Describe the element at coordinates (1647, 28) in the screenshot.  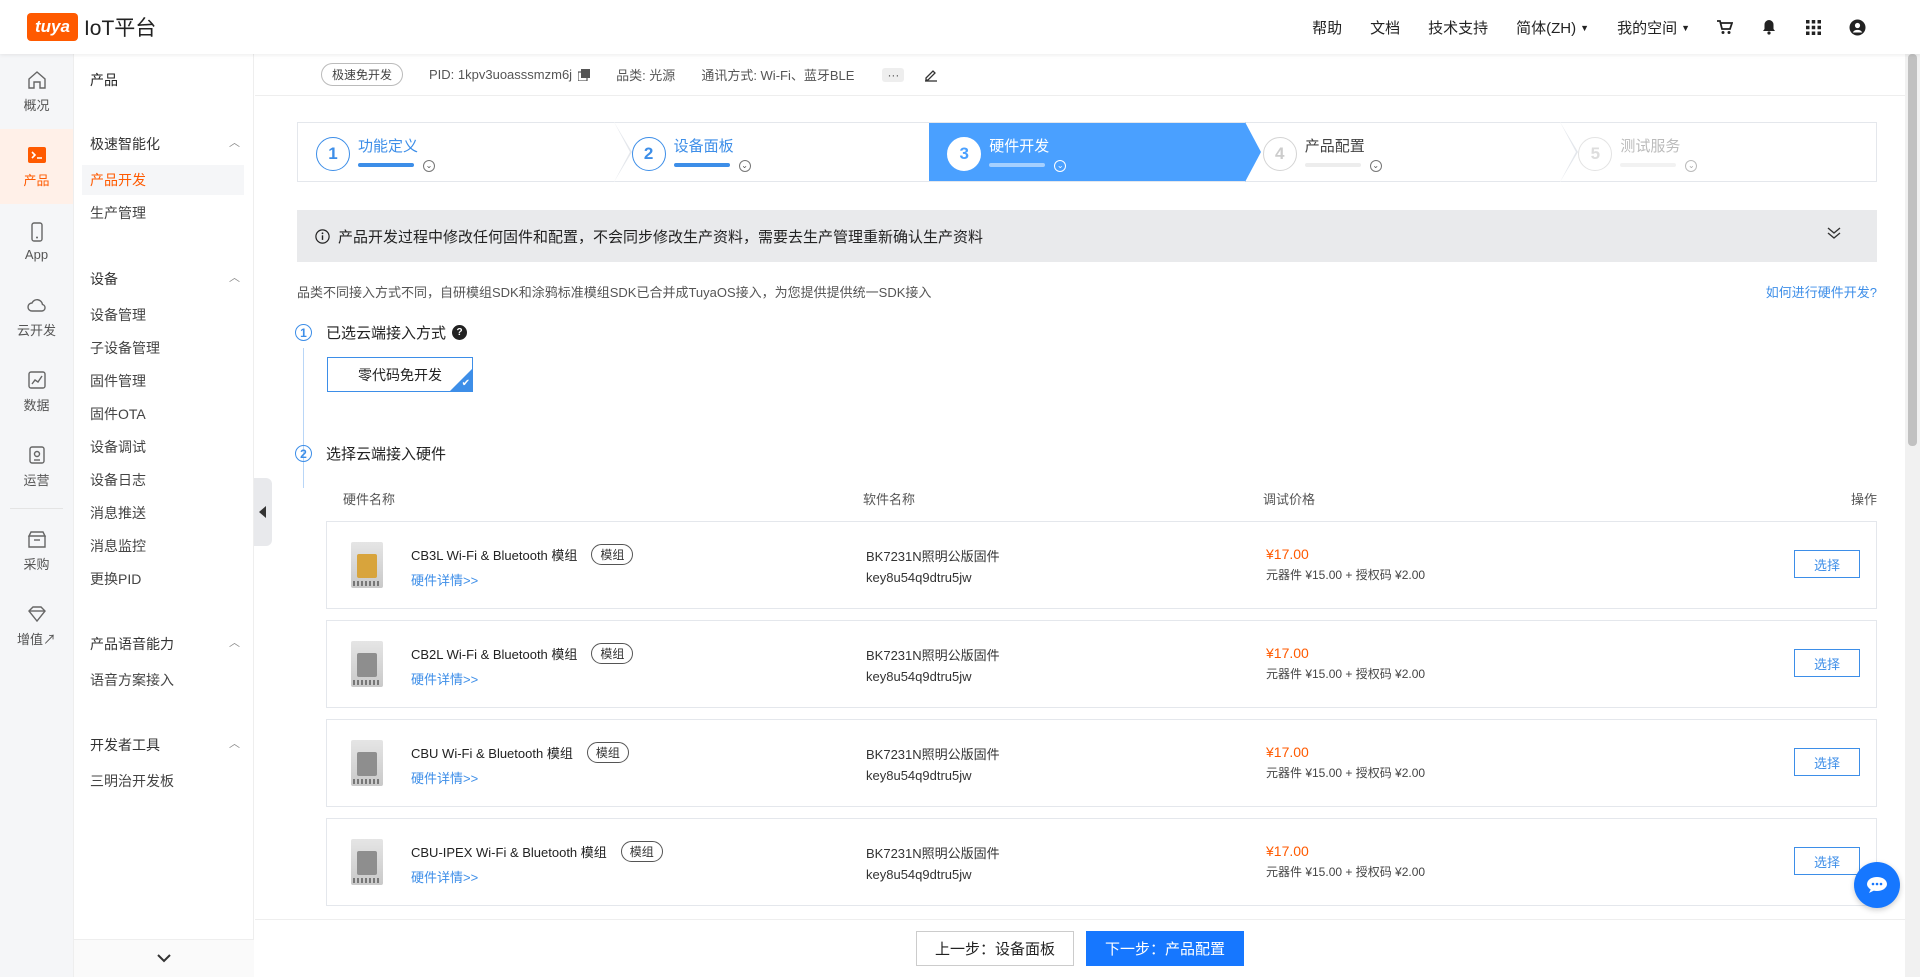
I see `my-space-label: 我的空间` at that location.